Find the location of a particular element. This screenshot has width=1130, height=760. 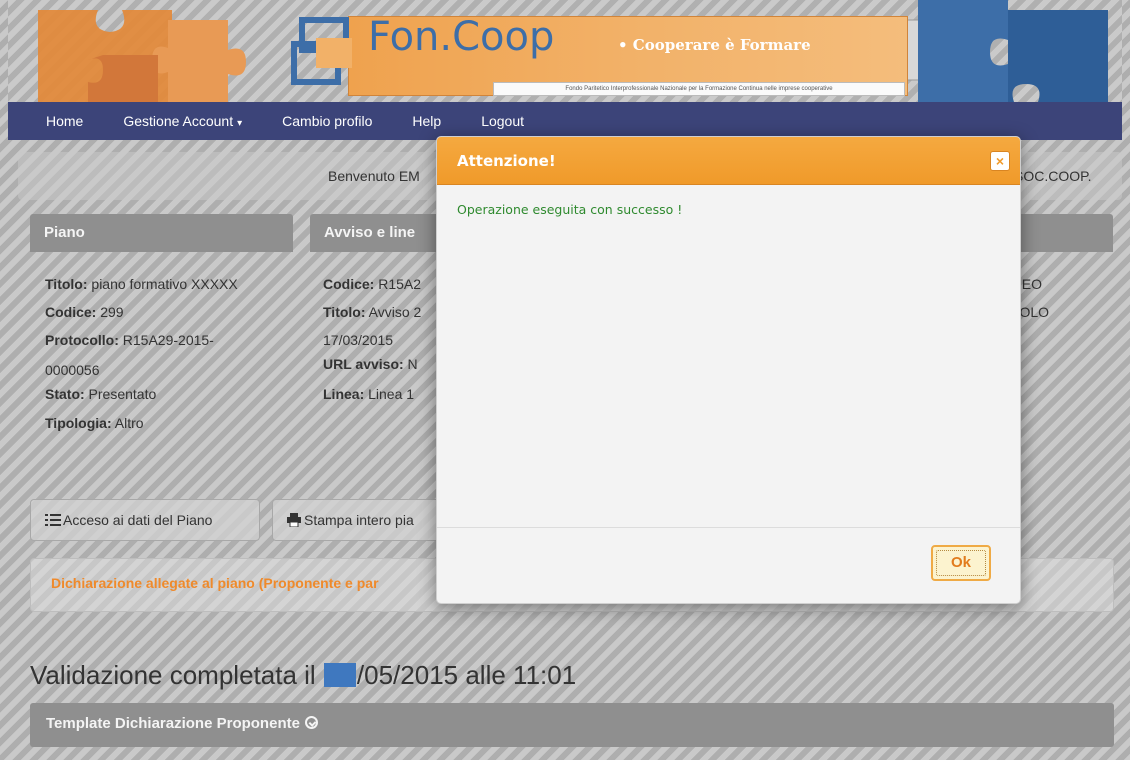

nav-gestione-account: Gestione Account ▾ is located at coordinates (182, 121).